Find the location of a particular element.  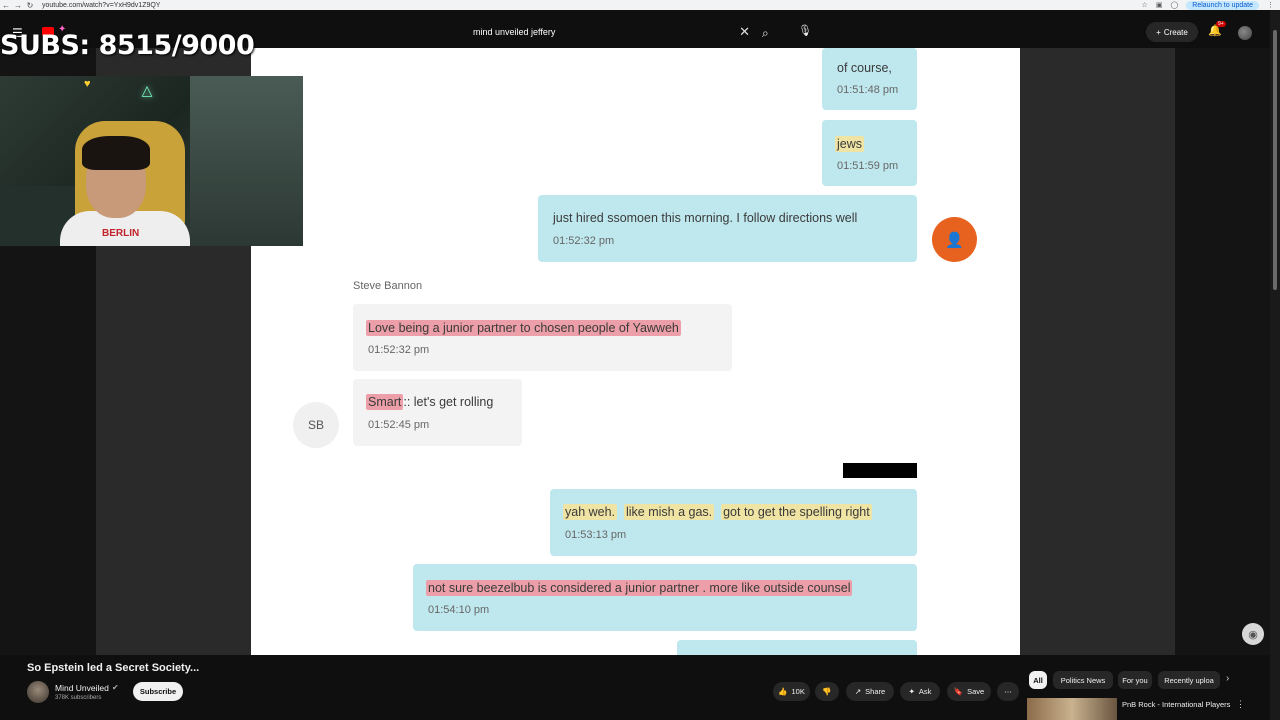

search-input: mind unveiled jeffery ✕ is located at coordinates (610, 32).